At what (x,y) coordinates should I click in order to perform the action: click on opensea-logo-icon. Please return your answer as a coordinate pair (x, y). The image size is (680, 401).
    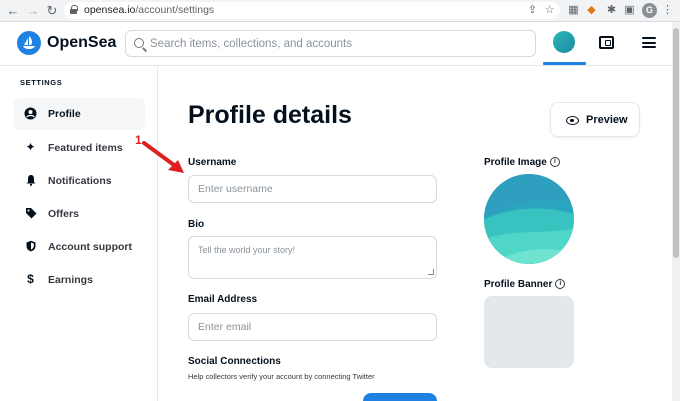
    Looking at the image, I should click on (29, 43).